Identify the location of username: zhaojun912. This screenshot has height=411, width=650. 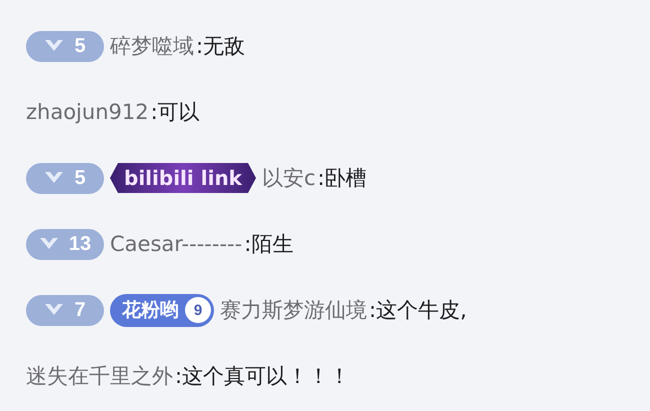
(87, 112).